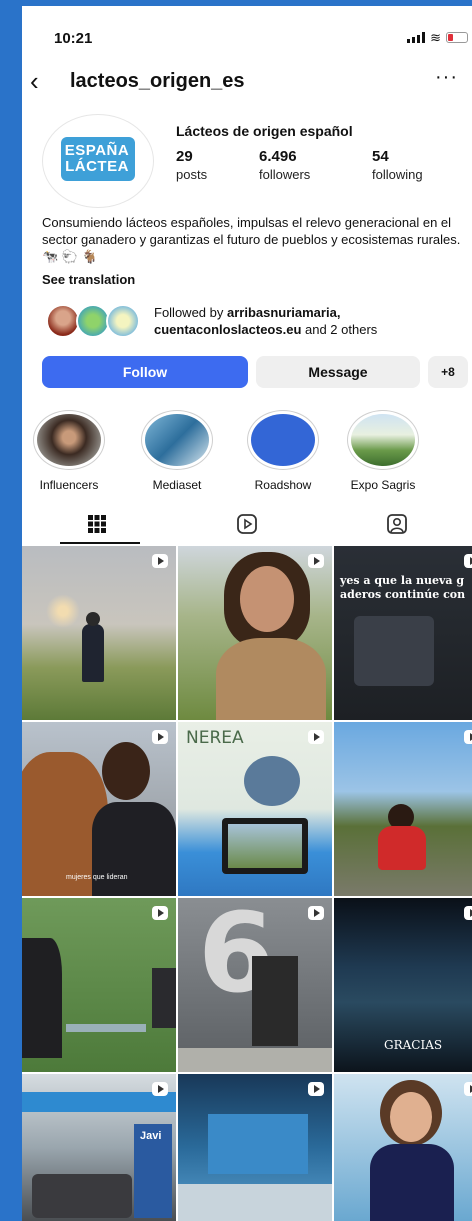 The height and width of the screenshot is (1221, 472). Describe the element at coordinates (403, 587) in the screenshot. I see `post-overlay-text: yes a que la nueva g aderos continúe con` at that location.